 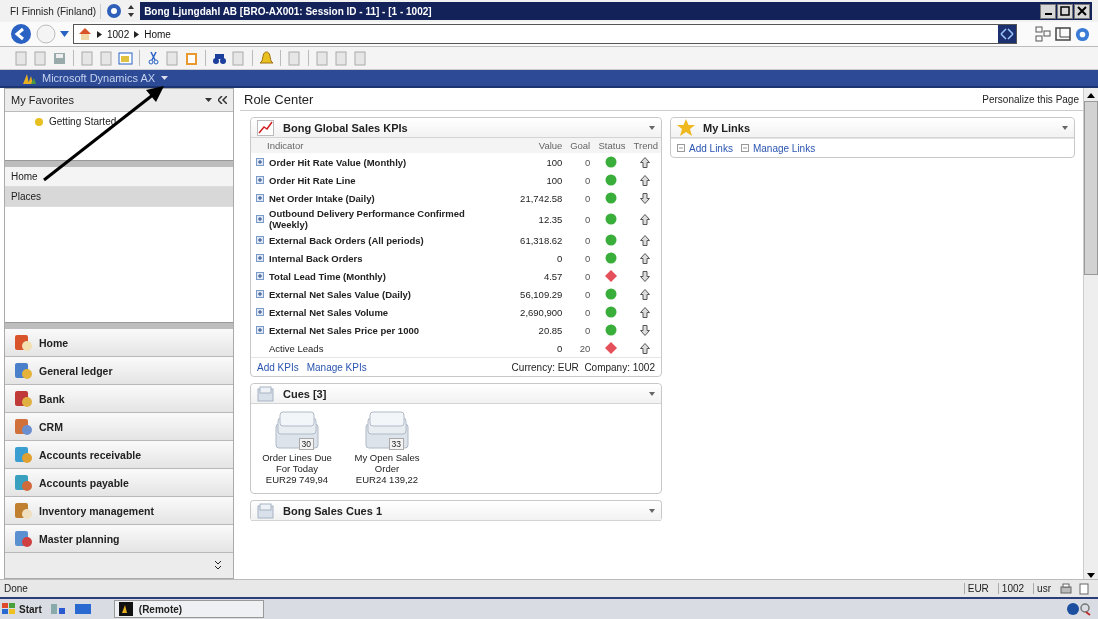 I want to click on currency-company-text: Currency: EUR Company: 1002, so click(x=583, y=367).